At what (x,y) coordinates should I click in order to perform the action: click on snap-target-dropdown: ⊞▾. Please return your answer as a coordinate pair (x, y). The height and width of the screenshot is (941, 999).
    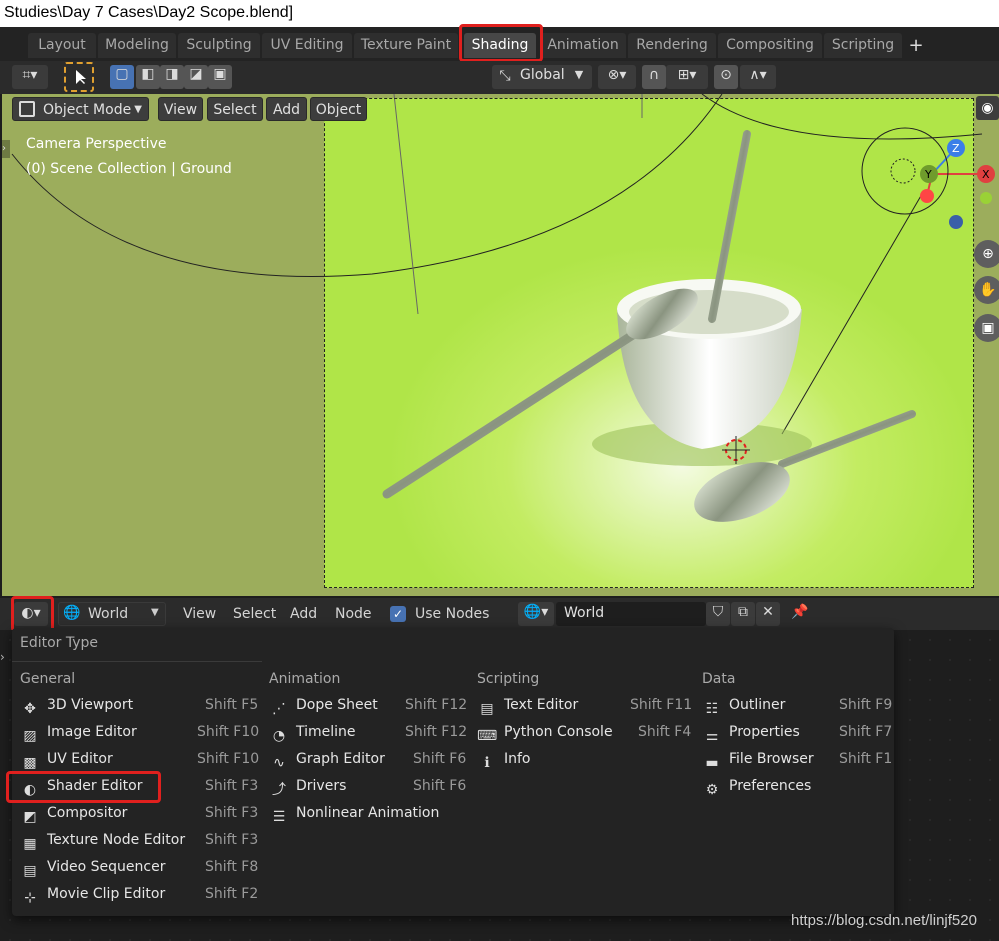
    Looking at the image, I should click on (687, 77).